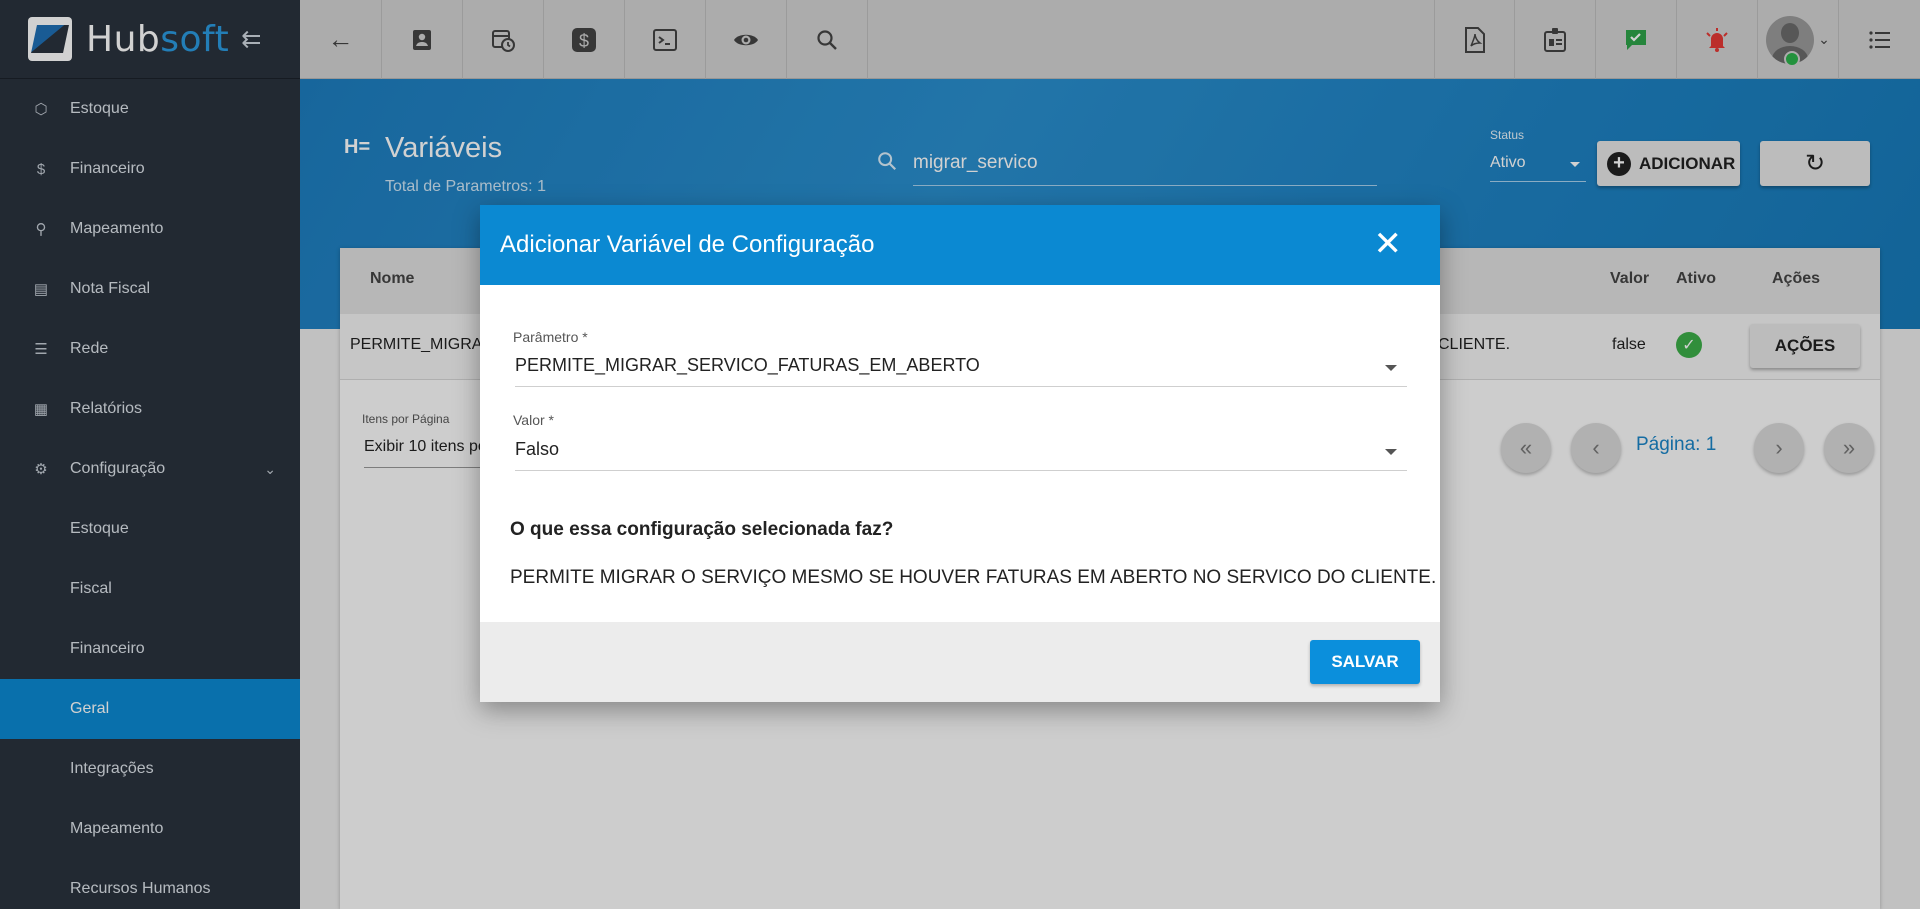  What do you see at coordinates (687, 244) in the screenshot?
I see `dialog-title: Adicionar Variável de Configuração` at bounding box center [687, 244].